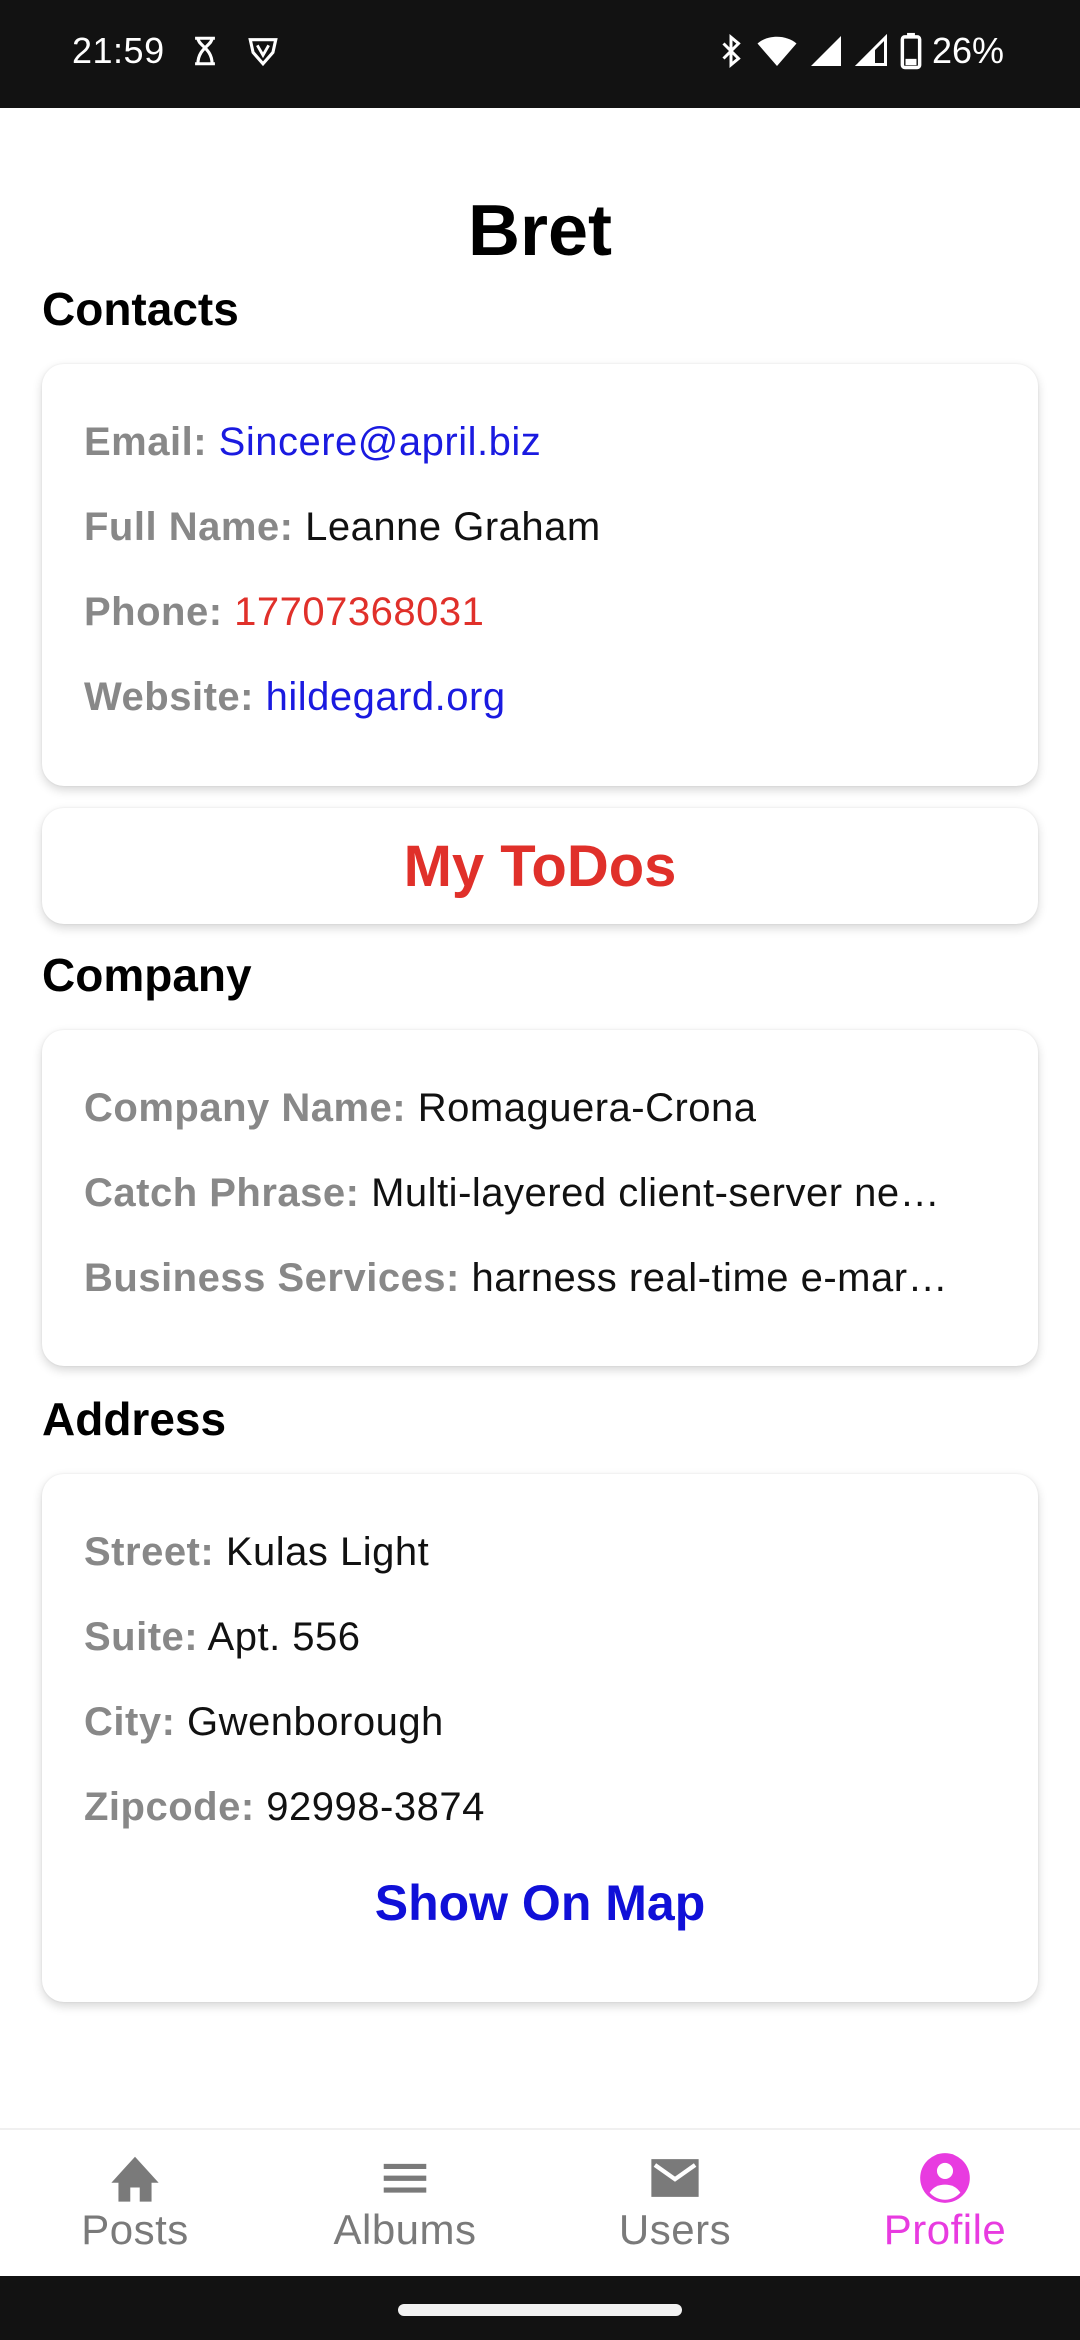 The width and height of the screenshot is (1080, 2340). Describe the element at coordinates (134, 1419) in the screenshot. I see `address-section-title: Address` at that location.